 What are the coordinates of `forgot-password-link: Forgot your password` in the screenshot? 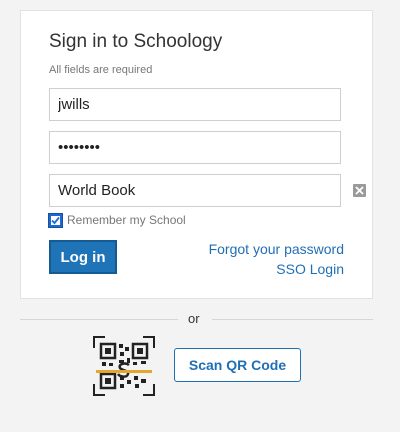 It's located at (276, 249).